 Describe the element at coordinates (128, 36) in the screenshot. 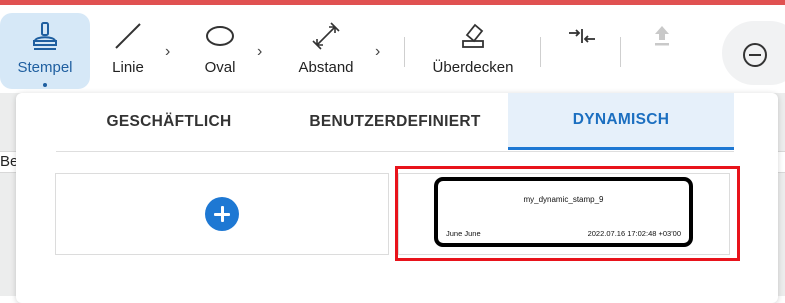

I see `line-icon` at that location.